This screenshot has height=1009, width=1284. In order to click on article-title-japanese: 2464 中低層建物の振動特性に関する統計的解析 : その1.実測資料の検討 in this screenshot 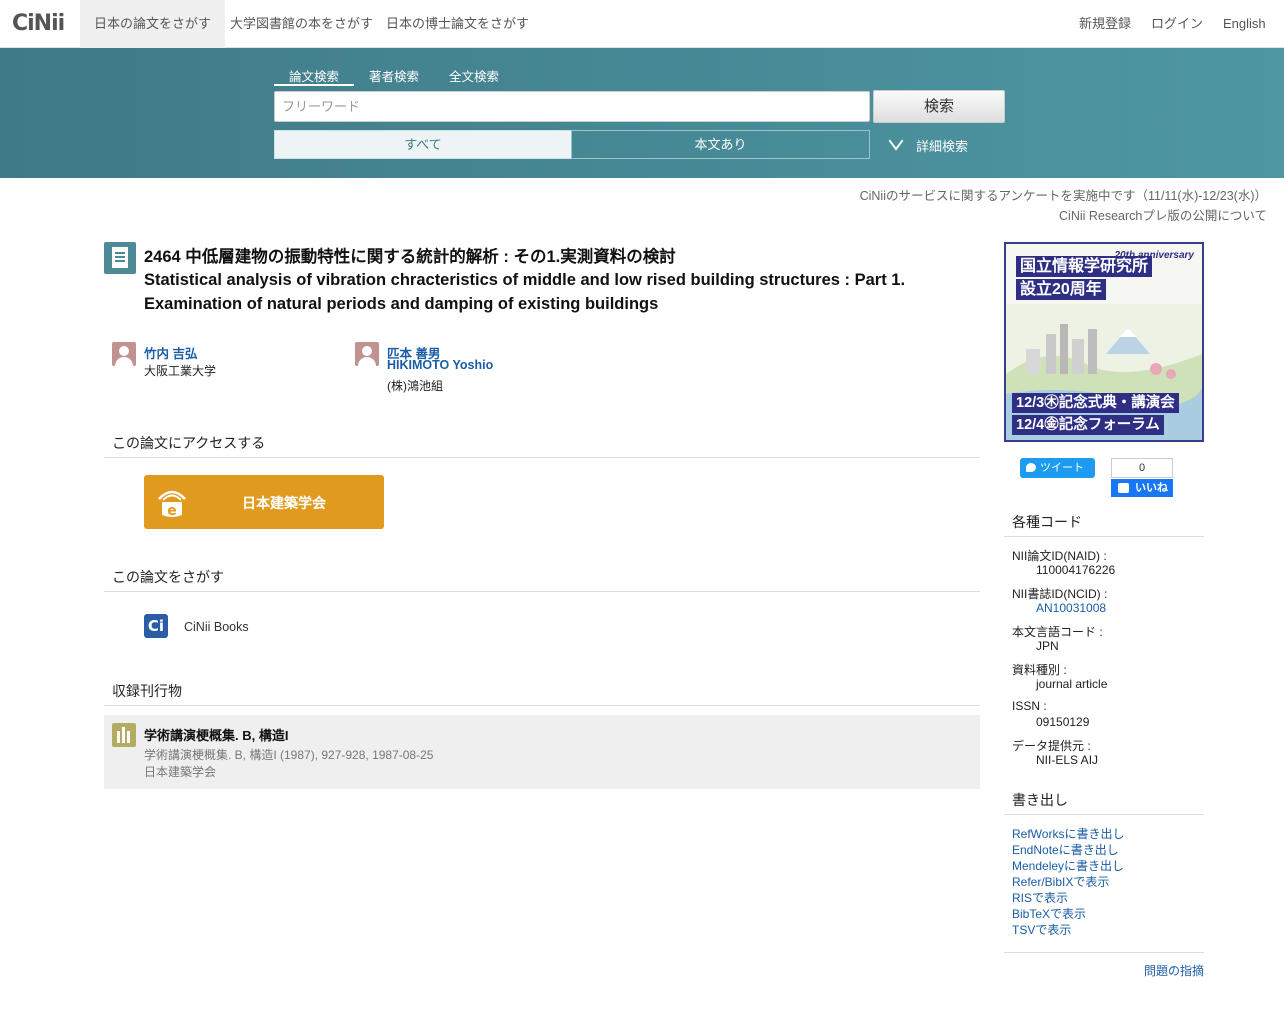, I will do `click(410, 257)`.